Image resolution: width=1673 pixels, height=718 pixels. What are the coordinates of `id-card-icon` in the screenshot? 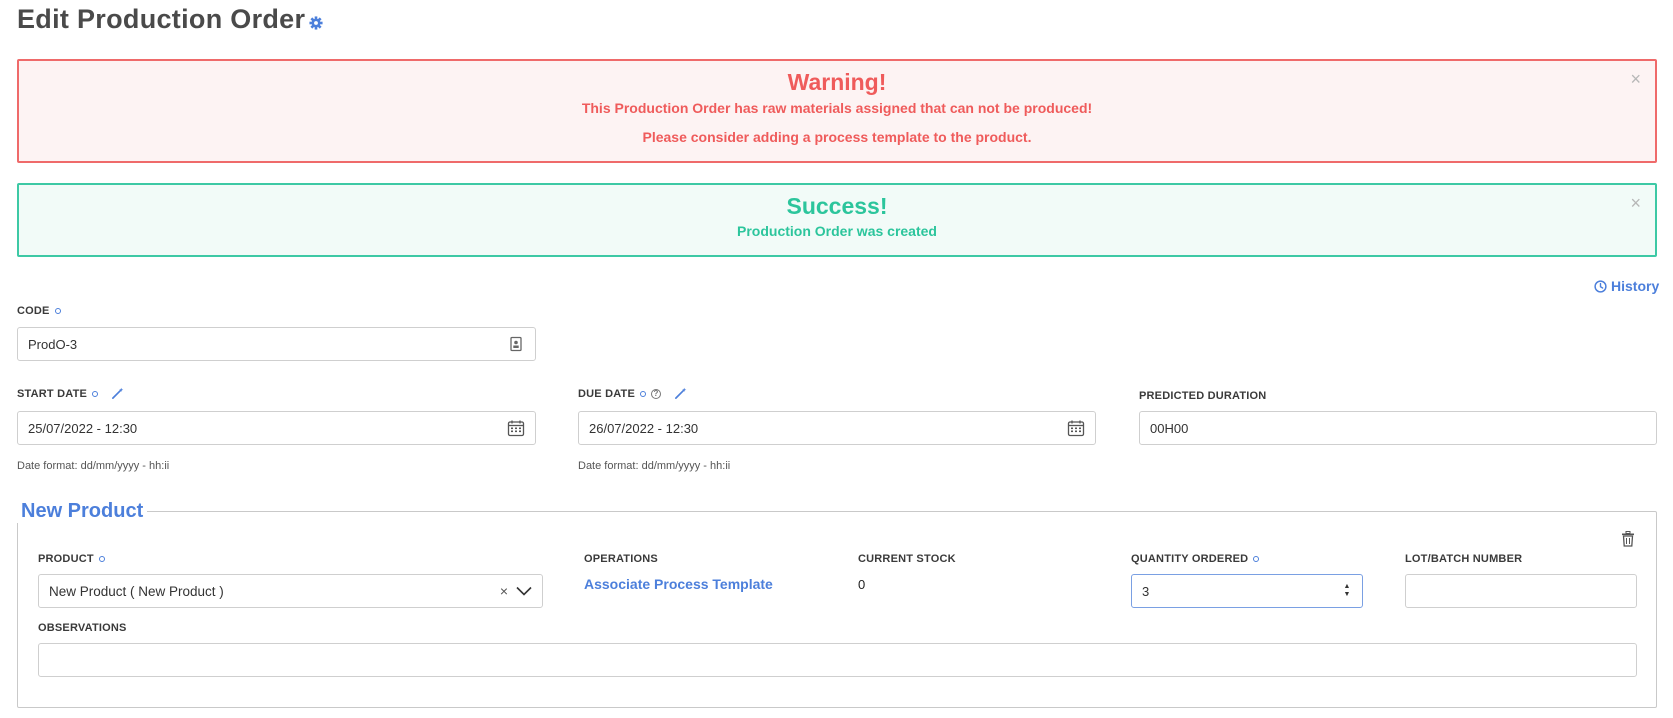 It's located at (516, 344).